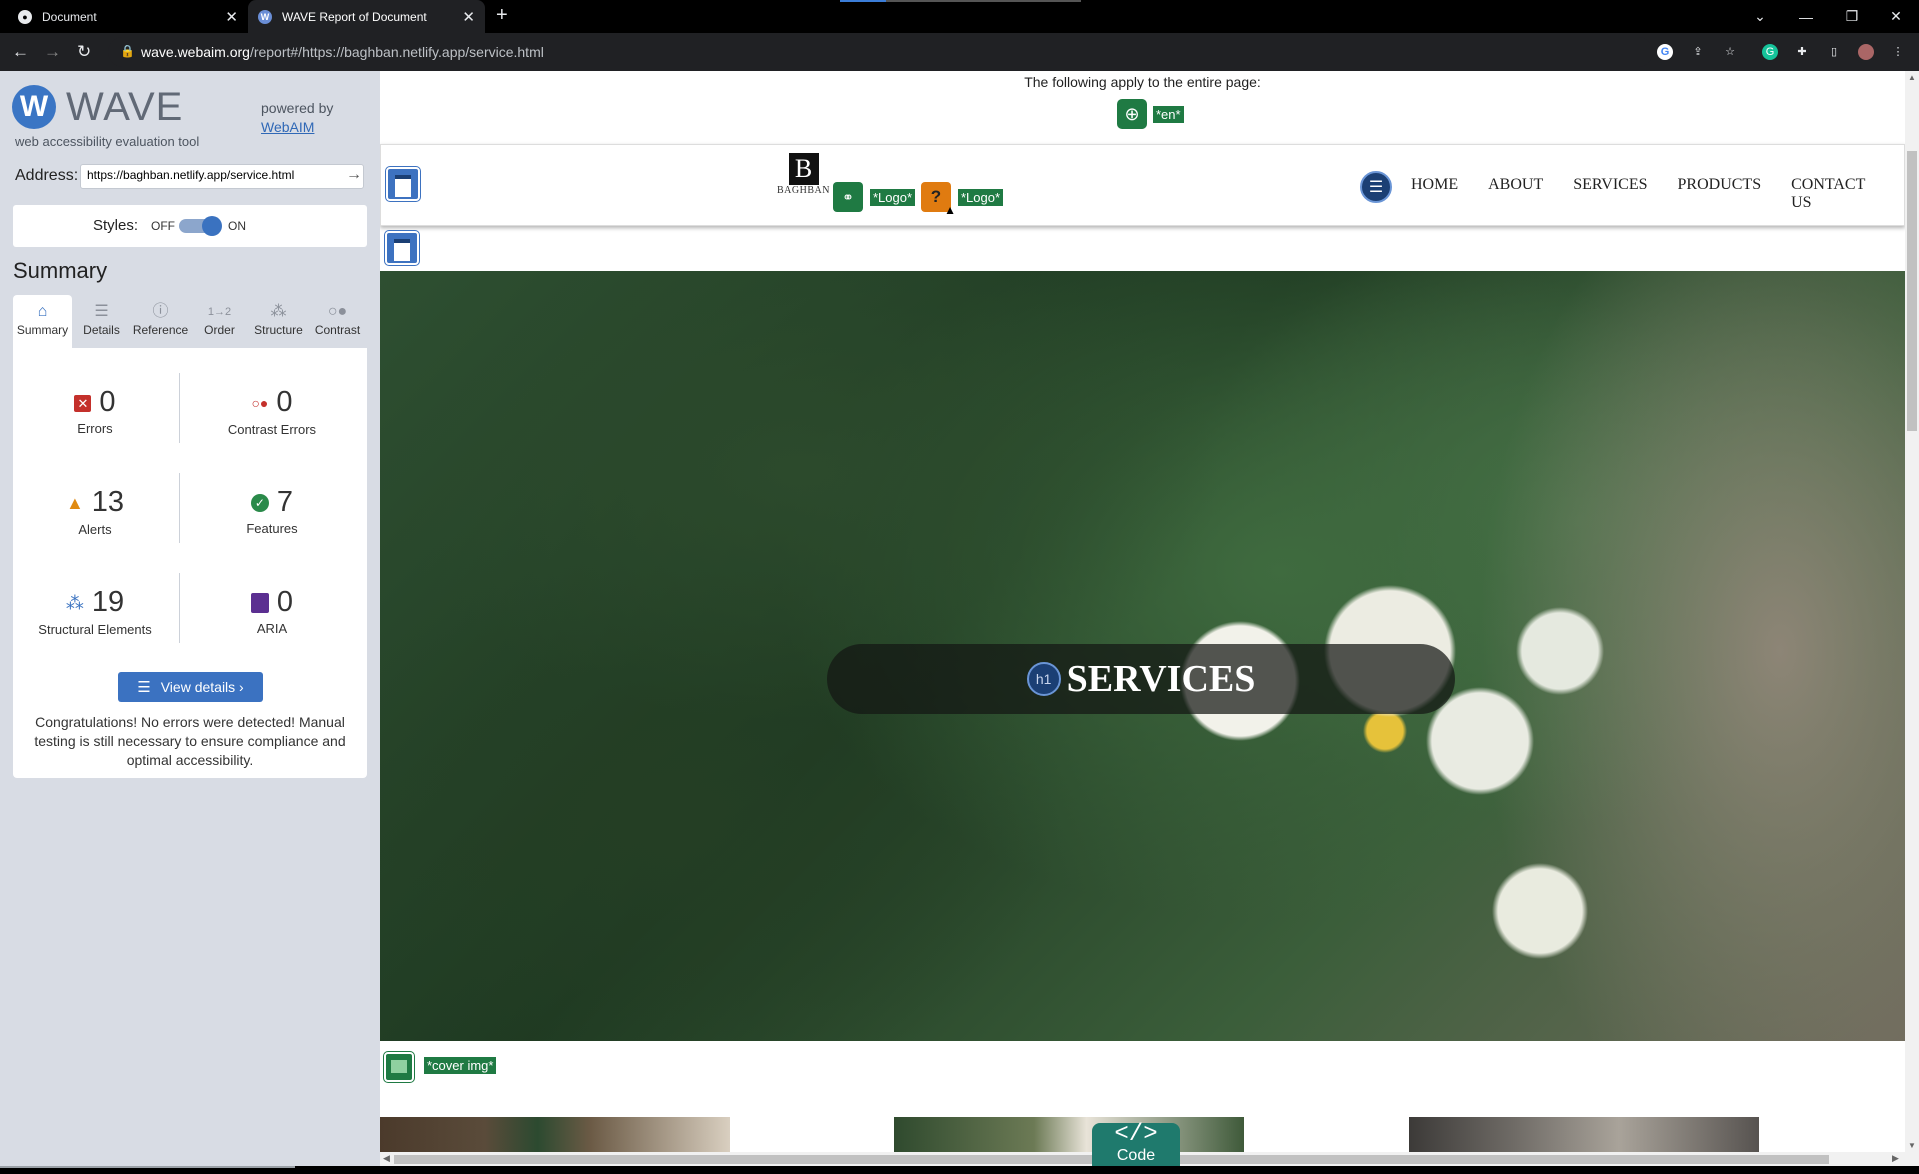 The height and width of the screenshot is (1174, 1919). I want to click on nav-contact: CONTACT US, so click(1832, 194).